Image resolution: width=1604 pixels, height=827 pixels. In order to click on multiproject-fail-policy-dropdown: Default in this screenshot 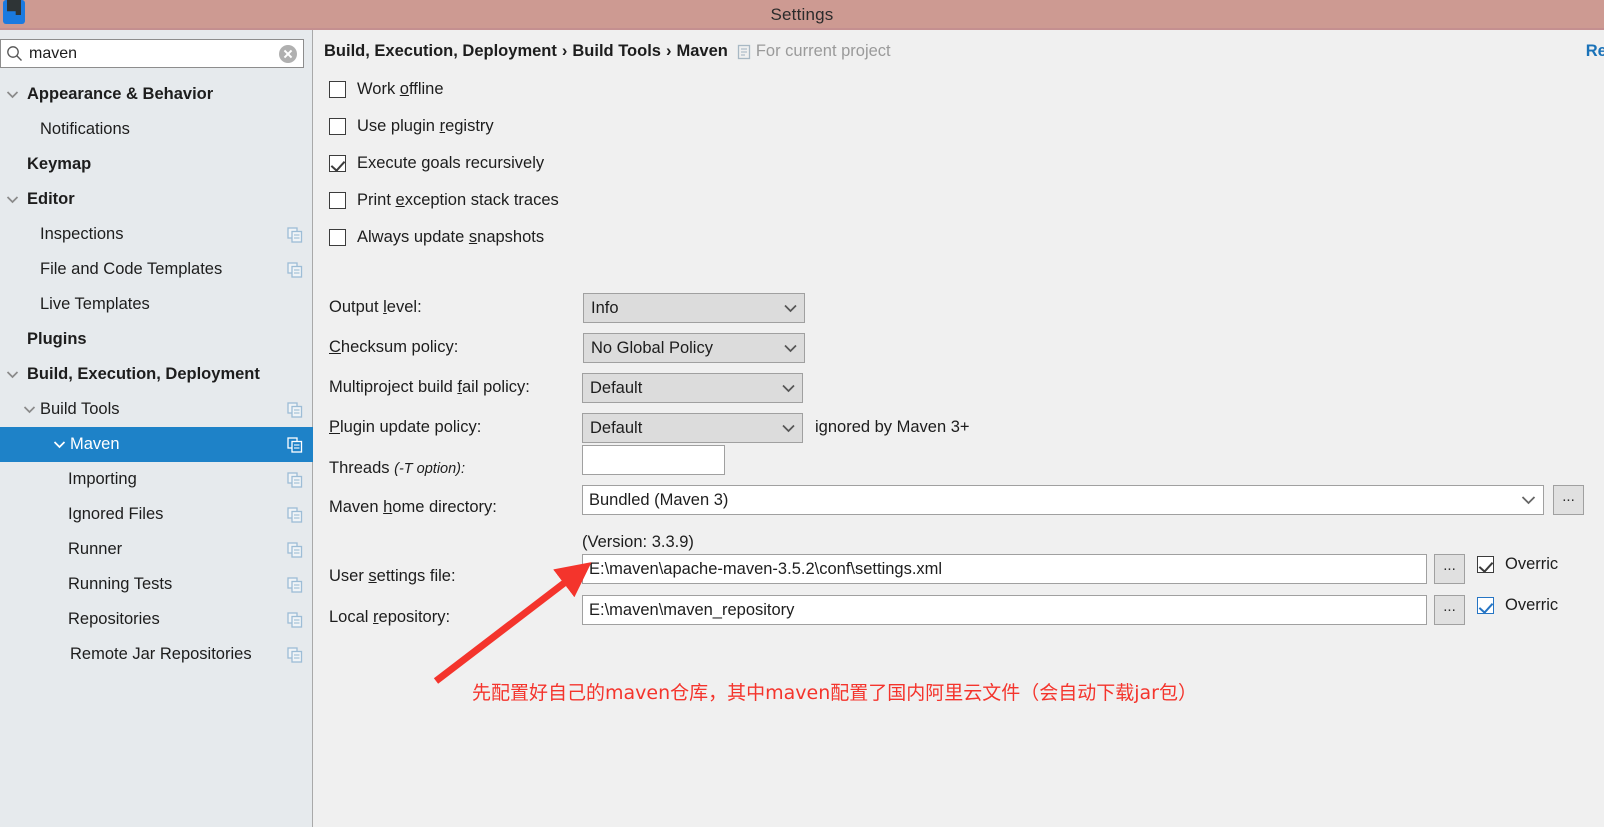, I will do `click(692, 388)`.